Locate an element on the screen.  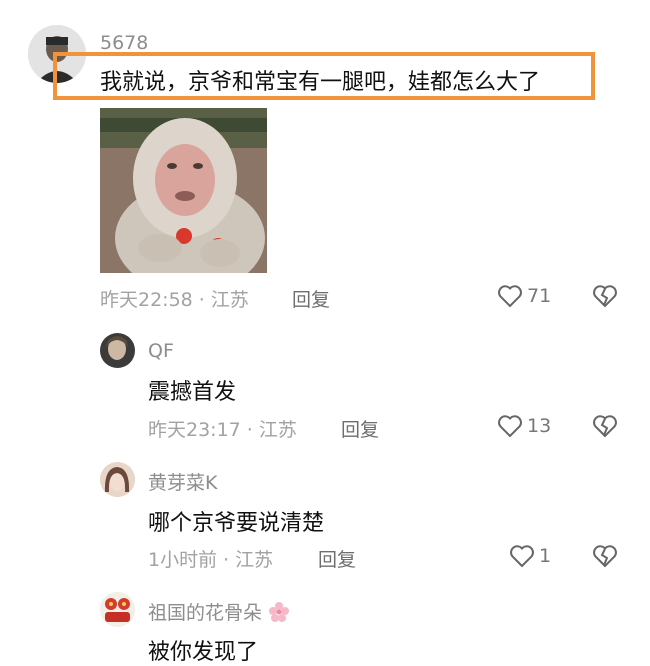
comment-time: 昨天22:58 is located at coordinates (146, 300).